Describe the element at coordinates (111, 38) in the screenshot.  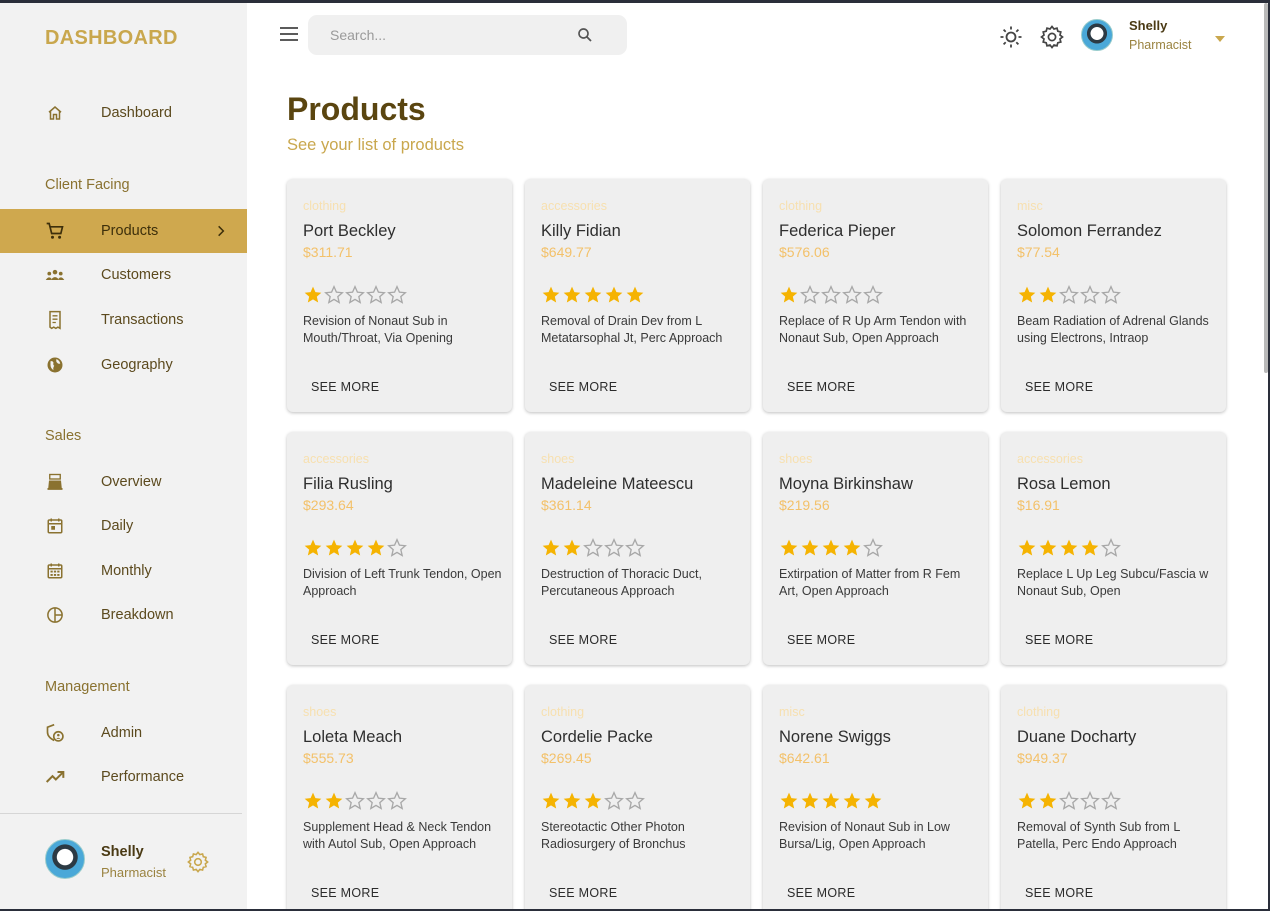
I see `brand-logo: DASHBOARD` at that location.